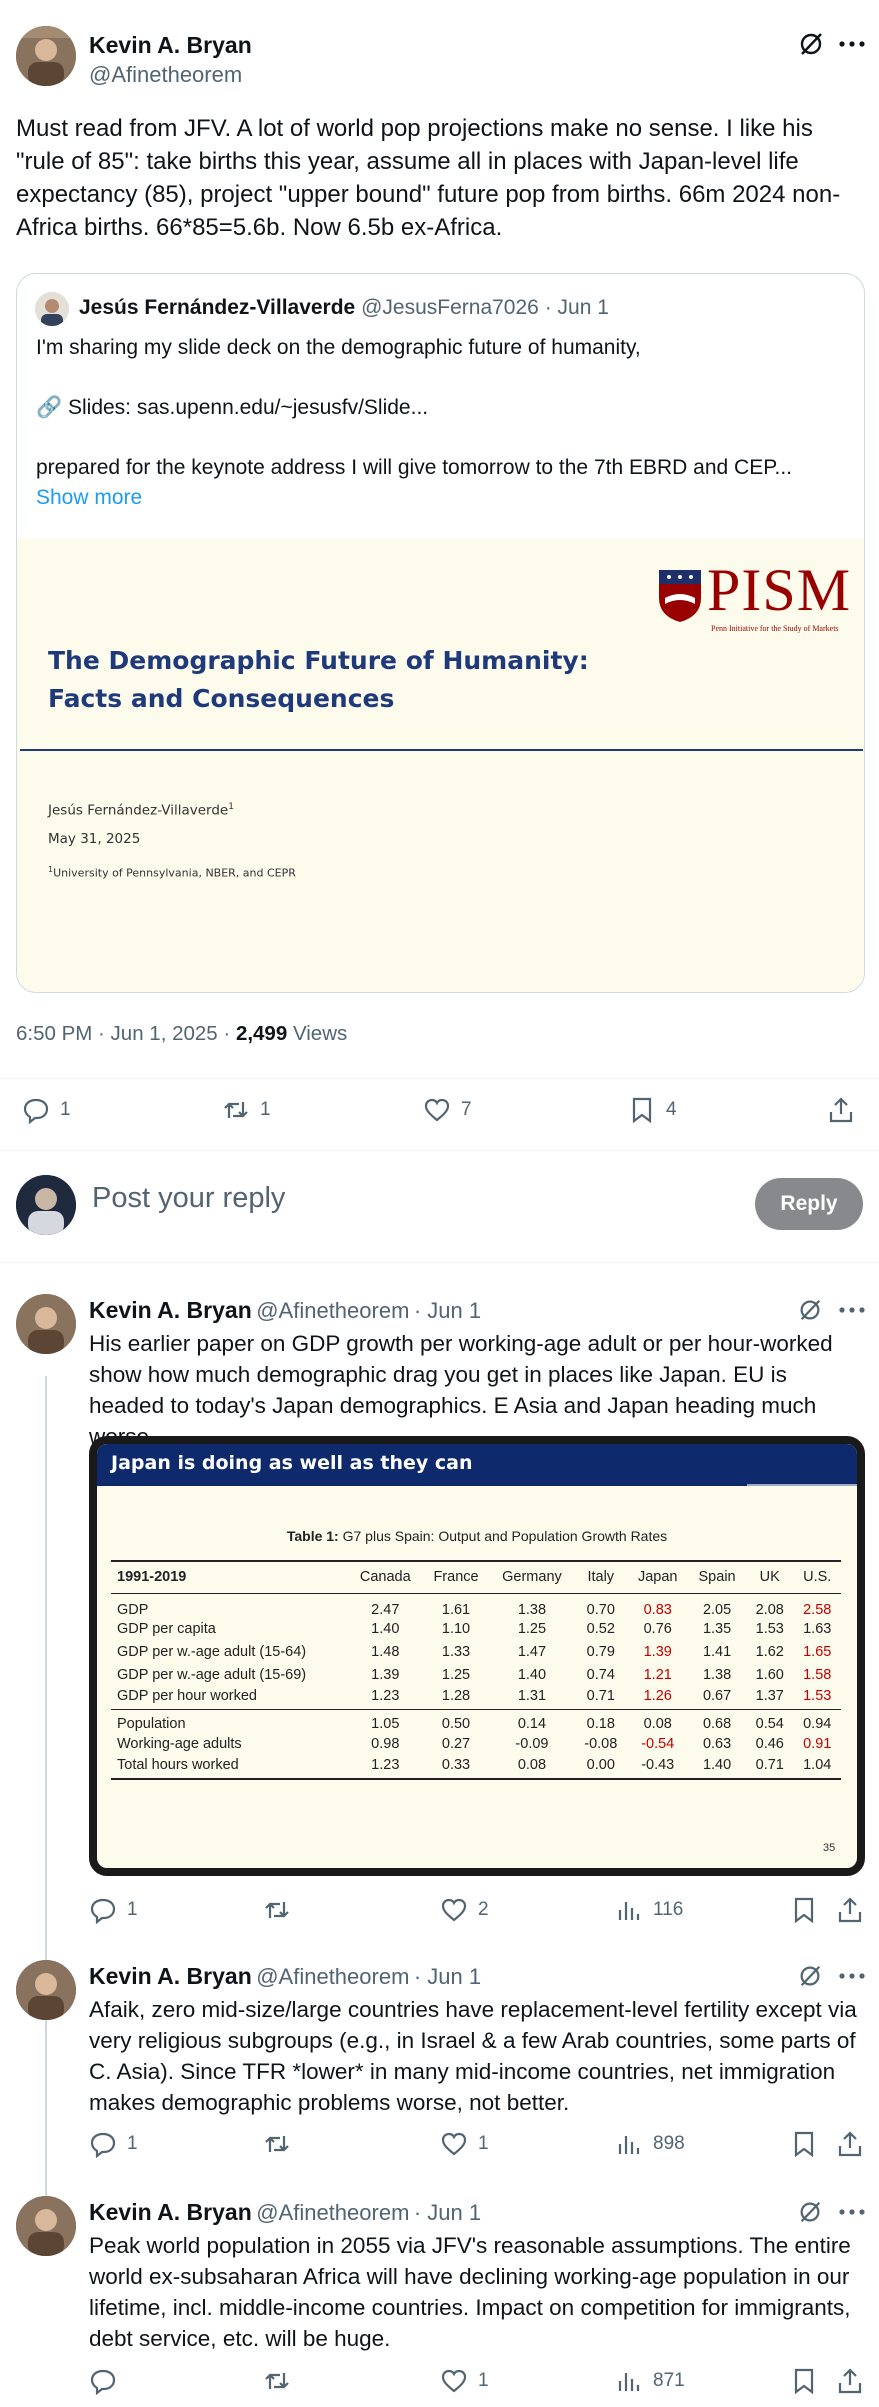 The width and height of the screenshot is (879, 2407). I want to click on bookmark-icon, so click(642, 1110).